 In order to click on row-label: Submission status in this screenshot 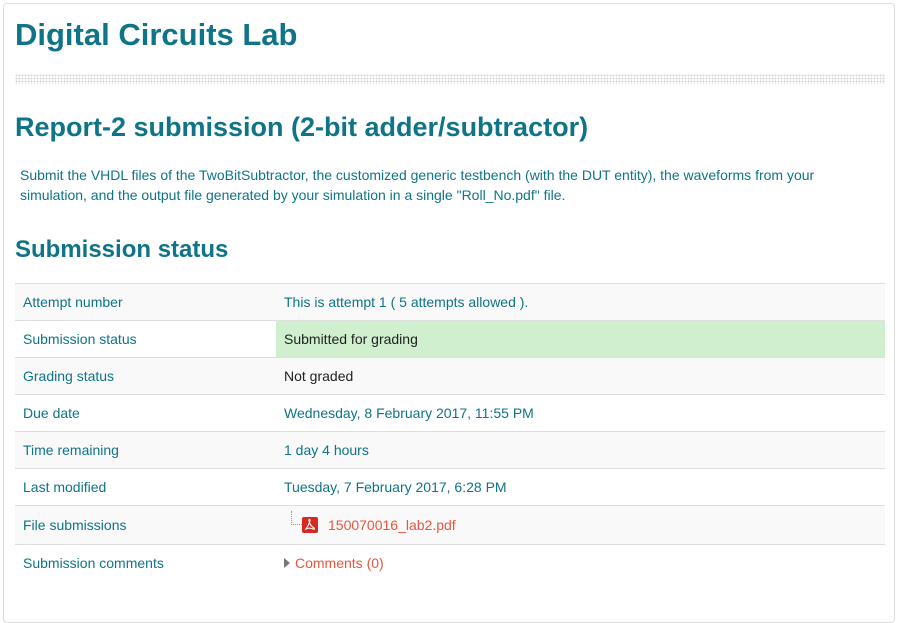, I will do `click(145, 339)`.